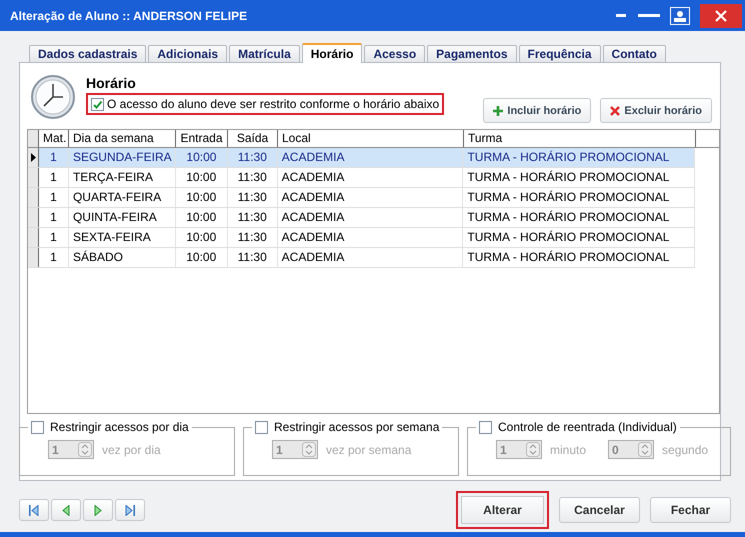 Image resolution: width=745 pixels, height=537 pixels. I want to click on tab: Matrícula, so click(264, 53).